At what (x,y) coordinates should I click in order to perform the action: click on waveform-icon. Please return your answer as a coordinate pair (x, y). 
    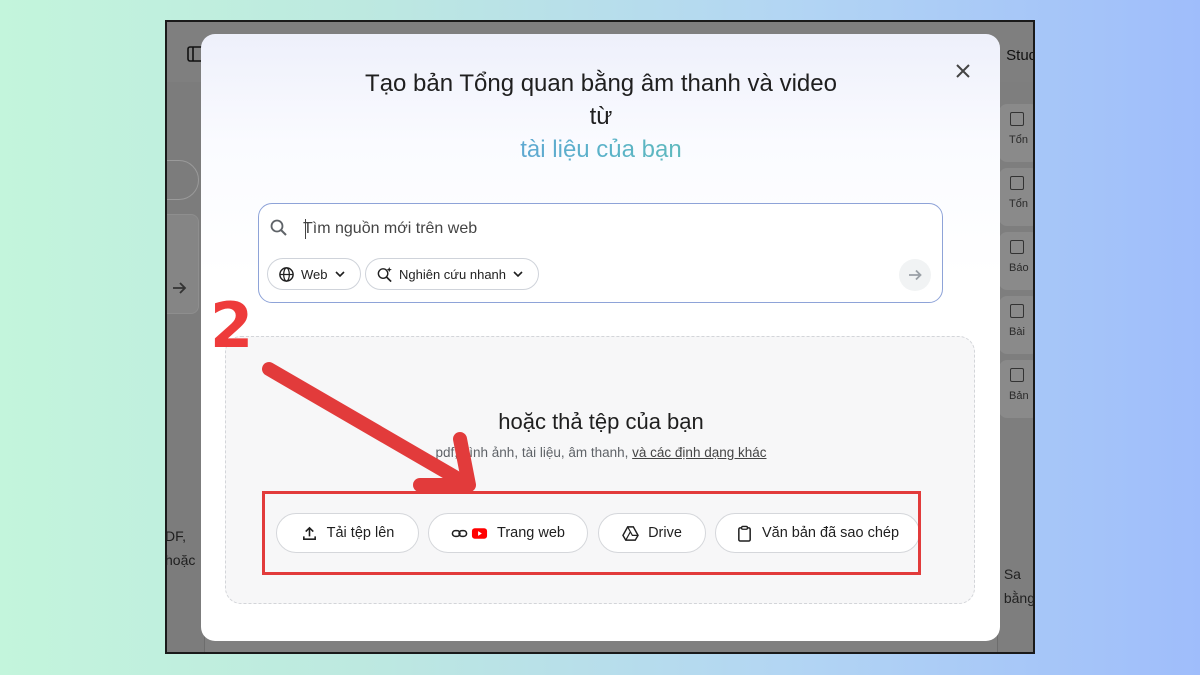
    Looking at the image, I should click on (1017, 119).